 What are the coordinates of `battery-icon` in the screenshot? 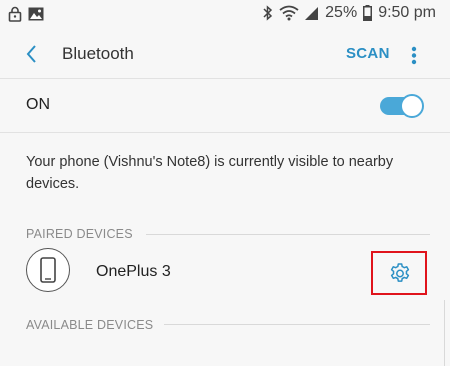 It's located at (368, 13).